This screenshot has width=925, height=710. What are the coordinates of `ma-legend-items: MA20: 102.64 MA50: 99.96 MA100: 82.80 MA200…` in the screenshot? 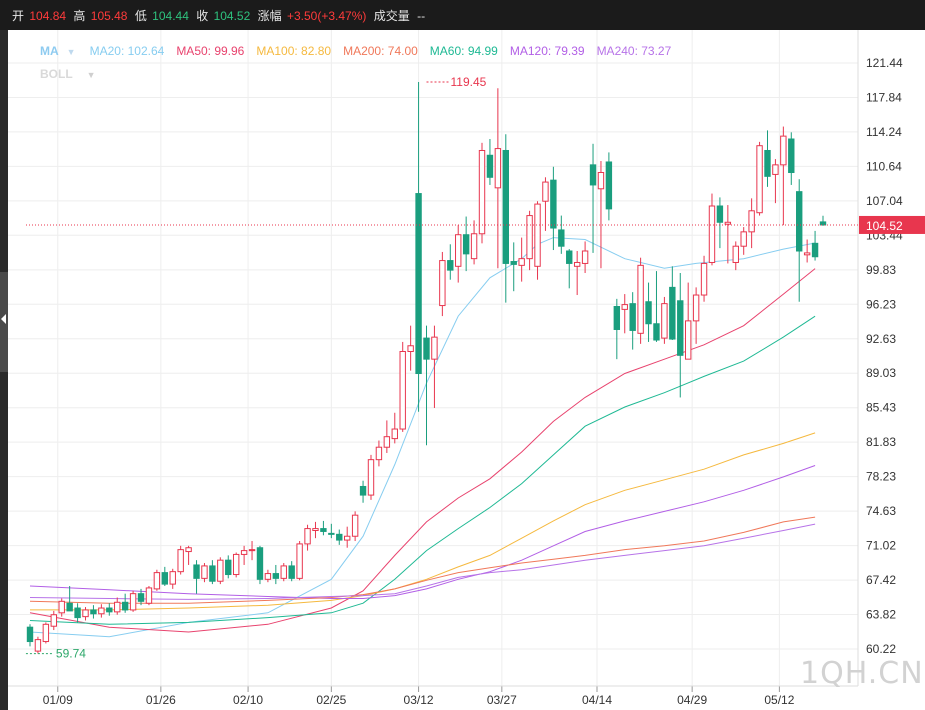 It's located at (387, 51).